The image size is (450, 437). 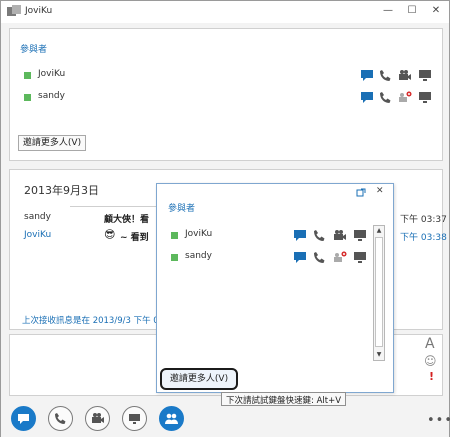 What do you see at coordinates (269, 236) in the screenshot?
I see `flyout-participant-row-joviku: JoviKu` at bounding box center [269, 236].